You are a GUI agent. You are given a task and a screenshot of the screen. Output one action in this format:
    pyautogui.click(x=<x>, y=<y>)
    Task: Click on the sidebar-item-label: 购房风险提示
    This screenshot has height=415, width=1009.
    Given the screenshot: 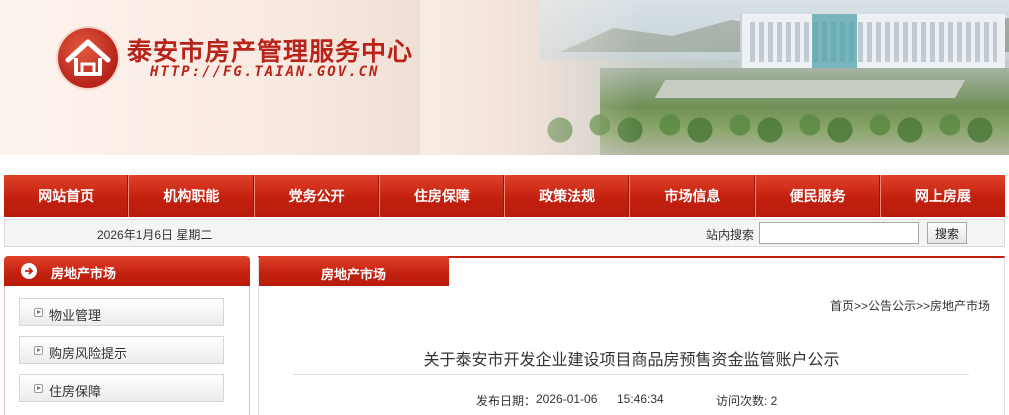 What is the action you would take?
    pyautogui.click(x=88, y=353)
    